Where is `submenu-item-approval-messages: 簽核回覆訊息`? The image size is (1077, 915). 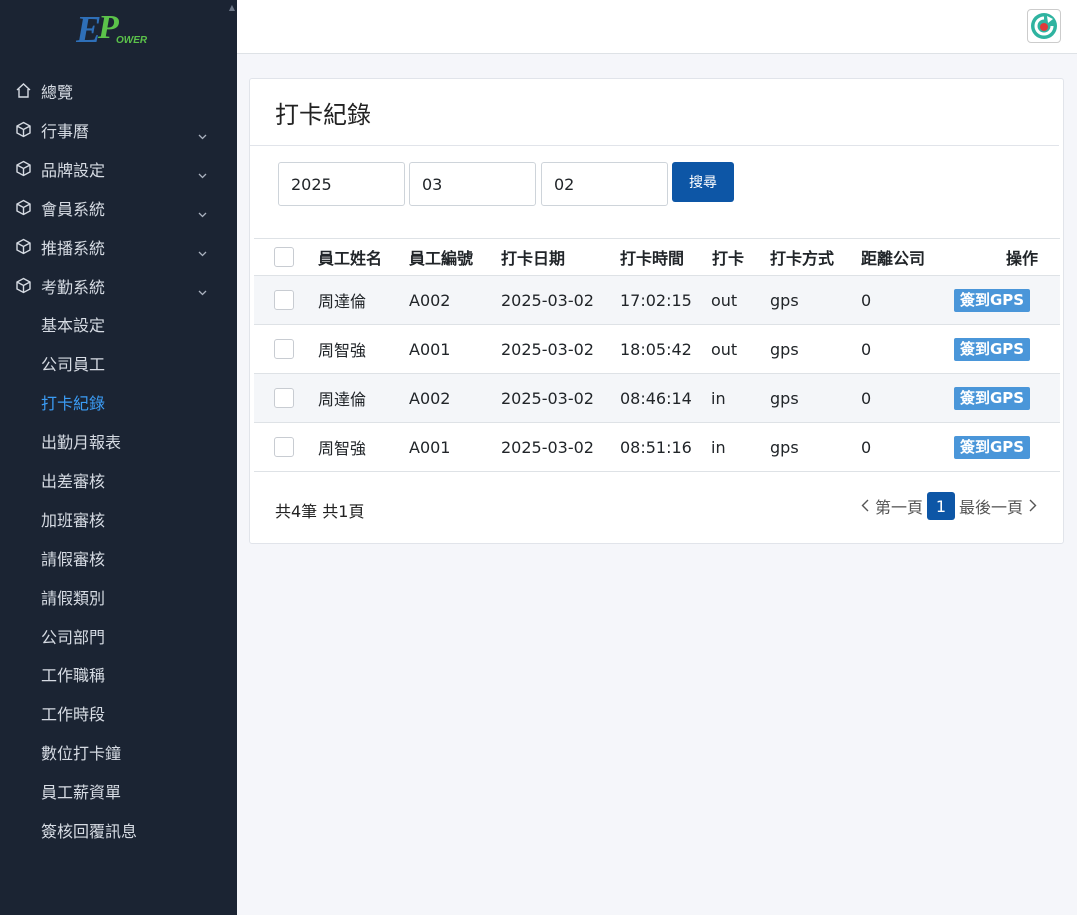 submenu-item-approval-messages: 簽核回覆訊息 is located at coordinates (118, 830).